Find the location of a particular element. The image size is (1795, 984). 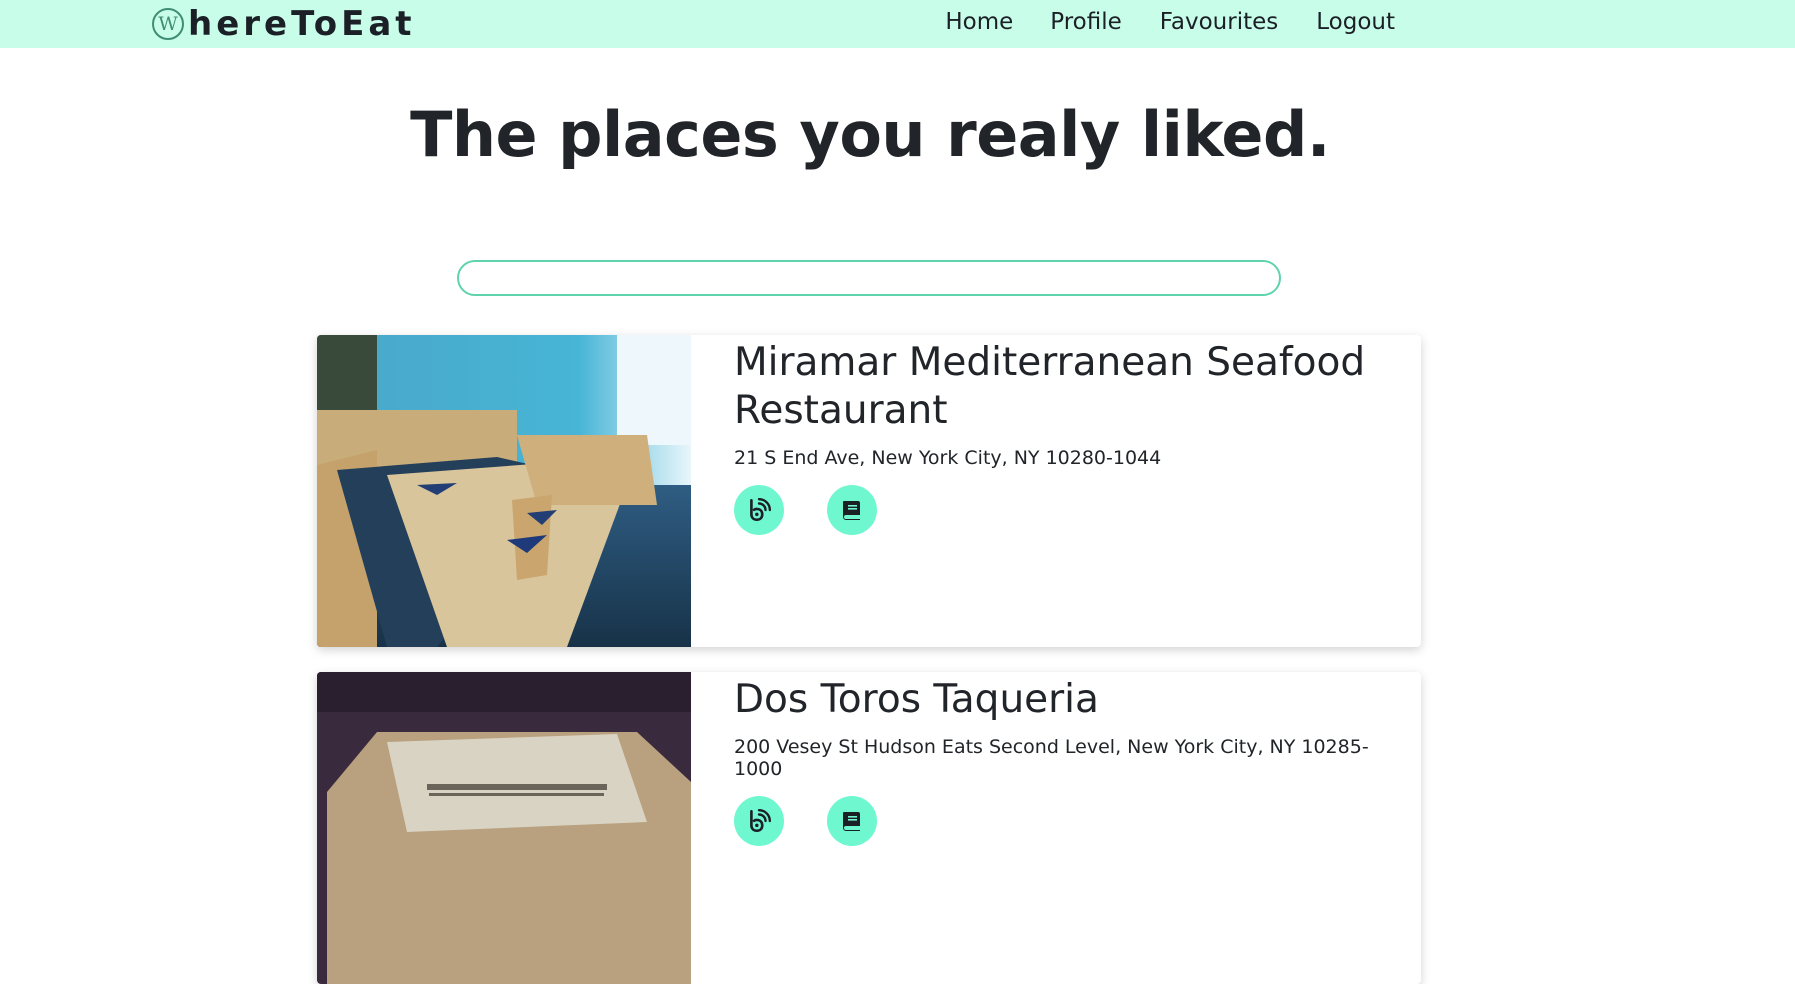

brand-name: hereToEat is located at coordinates (302, 24).